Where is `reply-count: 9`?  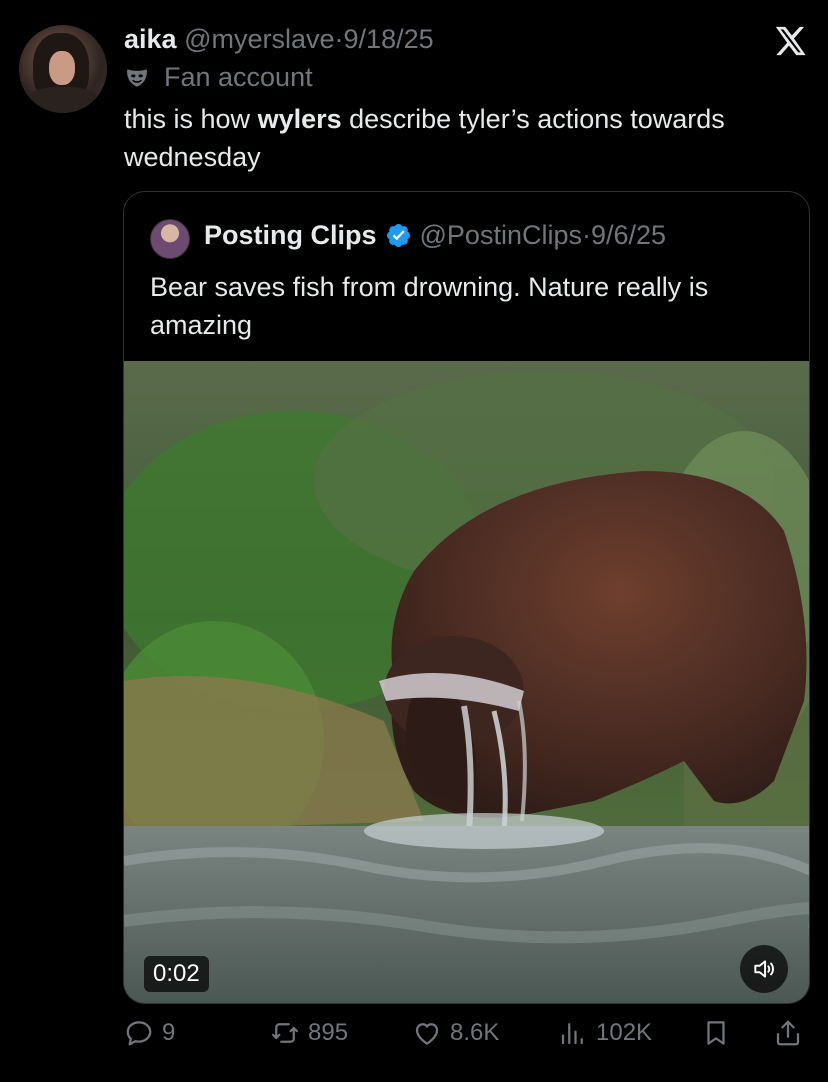 reply-count: 9 is located at coordinates (169, 1032).